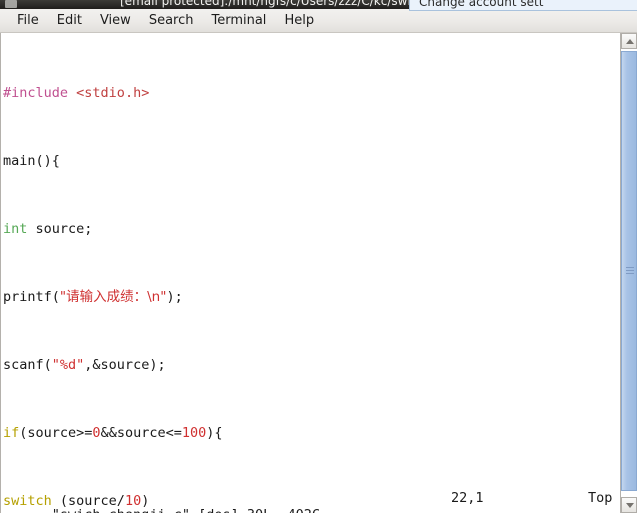 Image resolution: width=637 pixels, height=513 pixels. What do you see at coordinates (113, 93) in the screenshot?
I see `include-header: <stdio.h>` at bounding box center [113, 93].